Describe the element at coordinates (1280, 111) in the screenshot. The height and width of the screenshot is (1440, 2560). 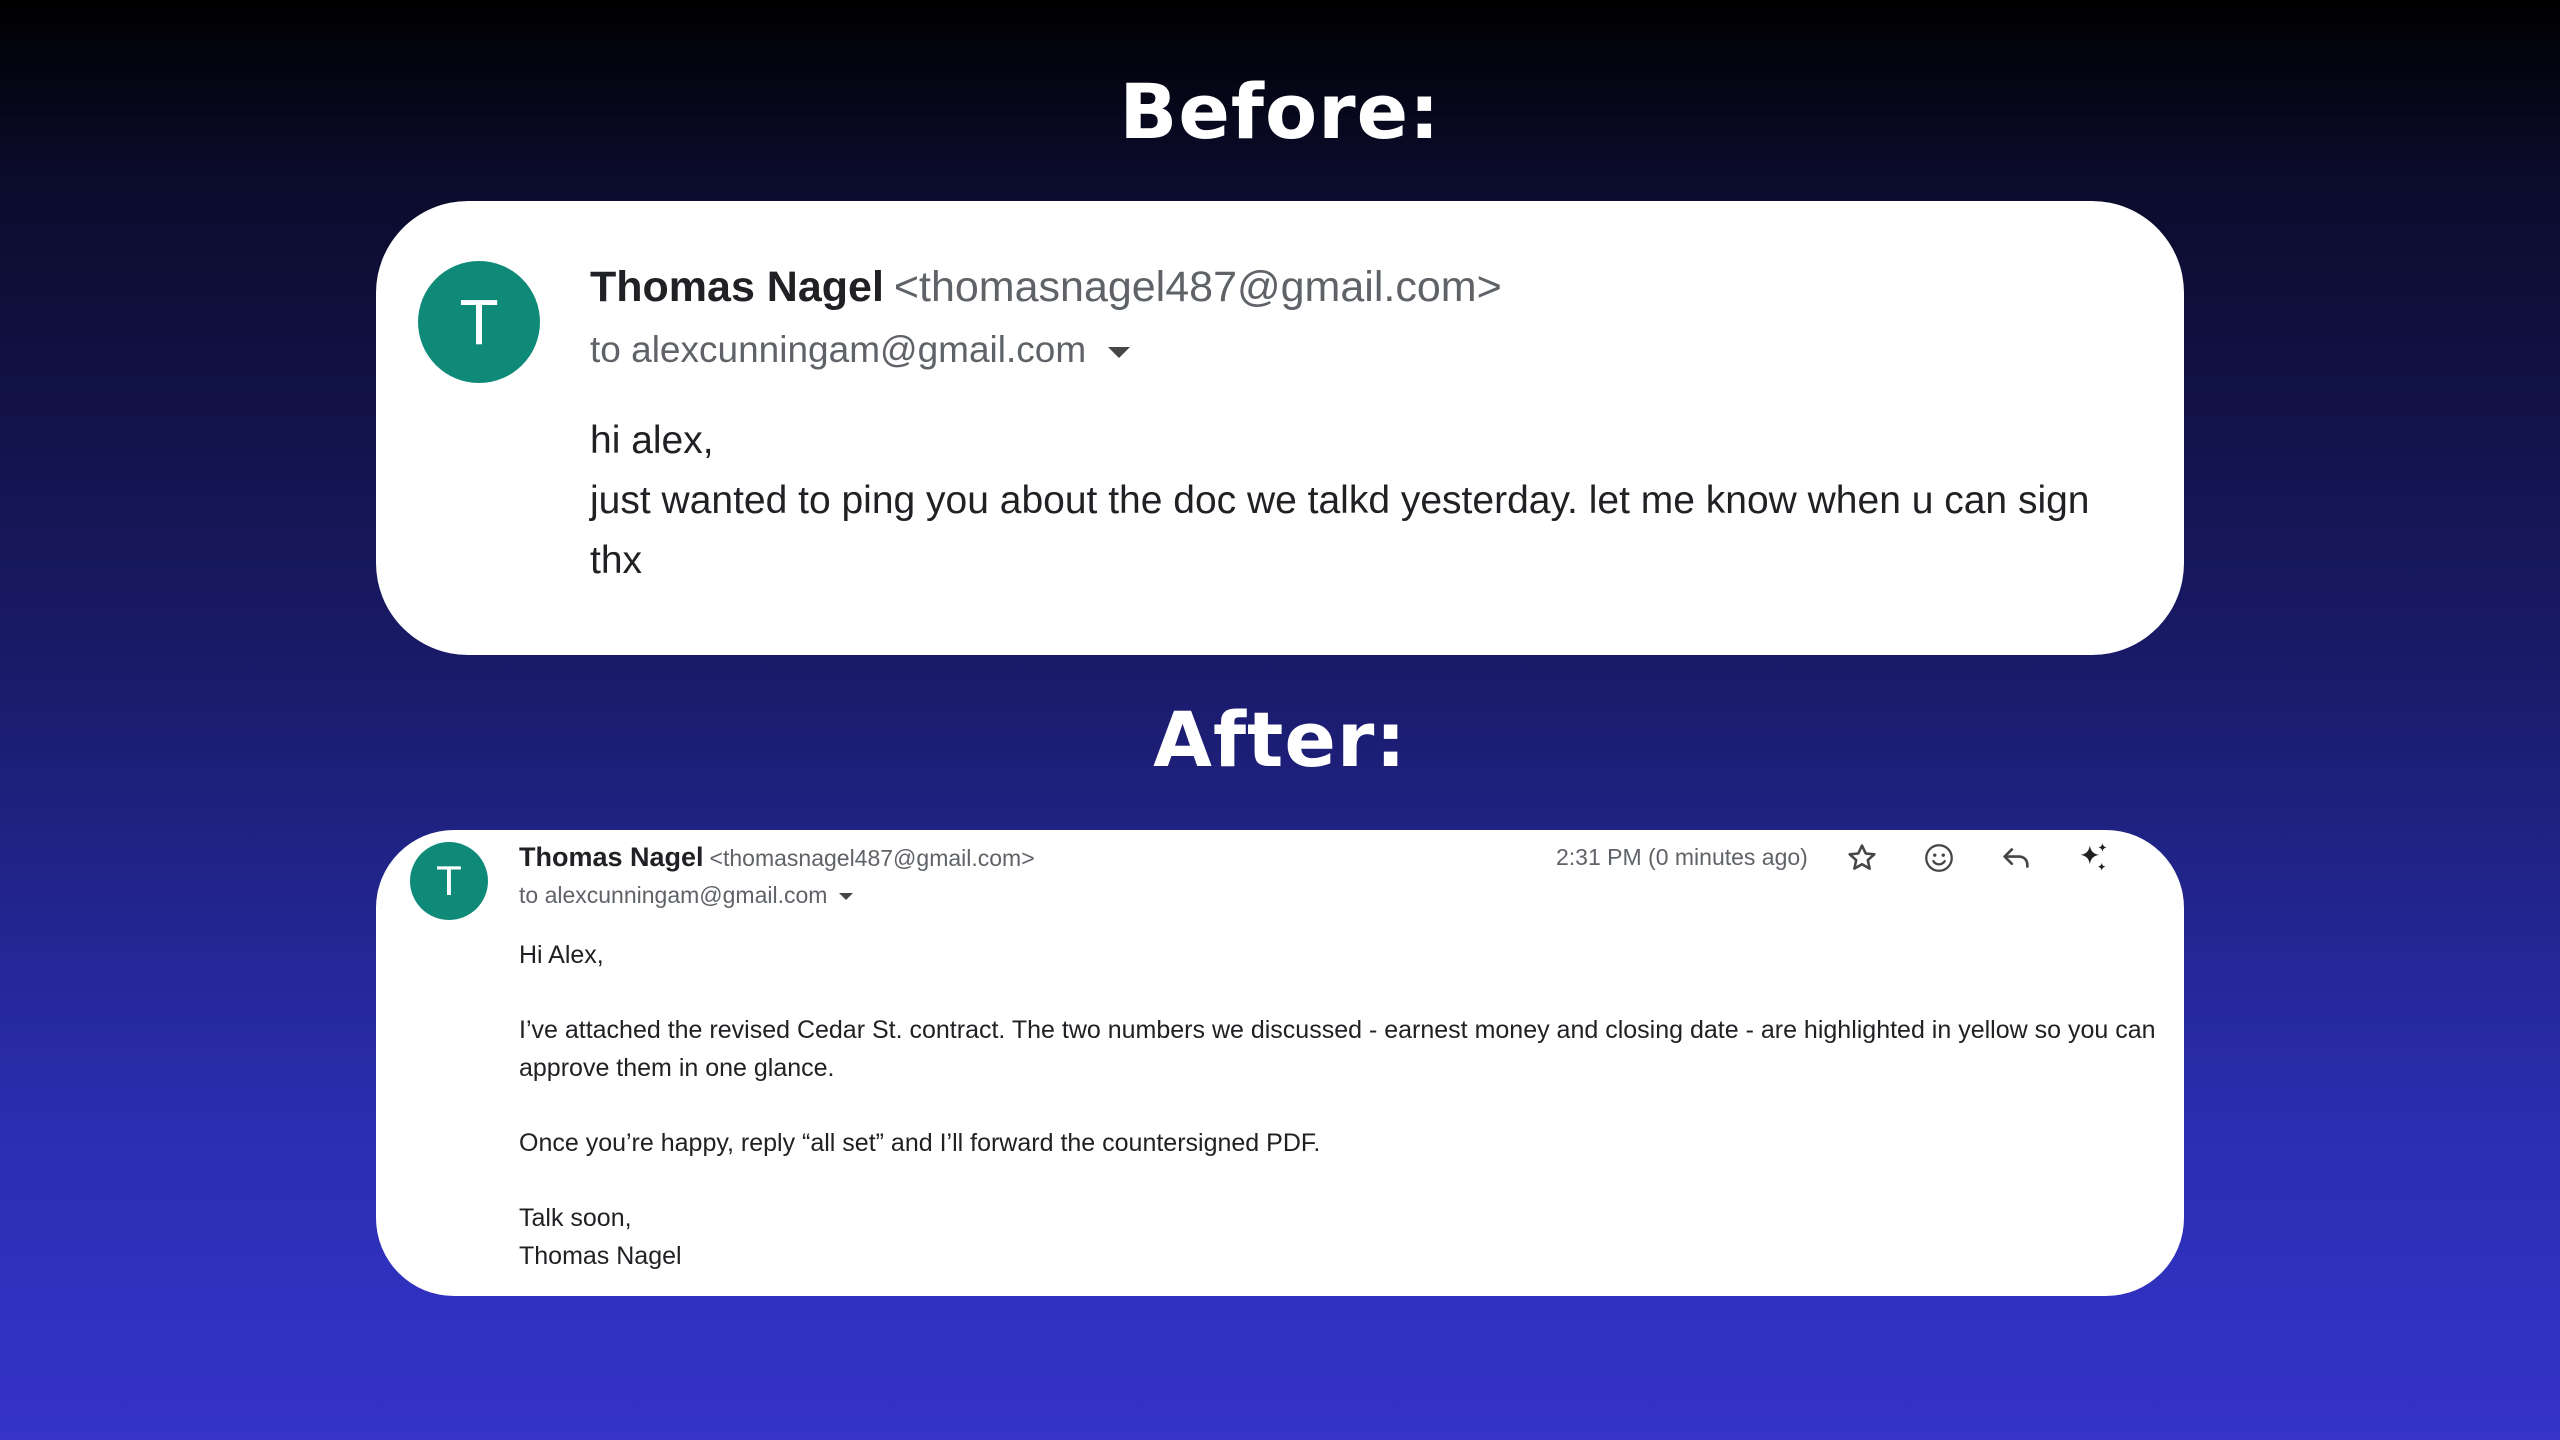
I see `before-heading: Before:` at that location.